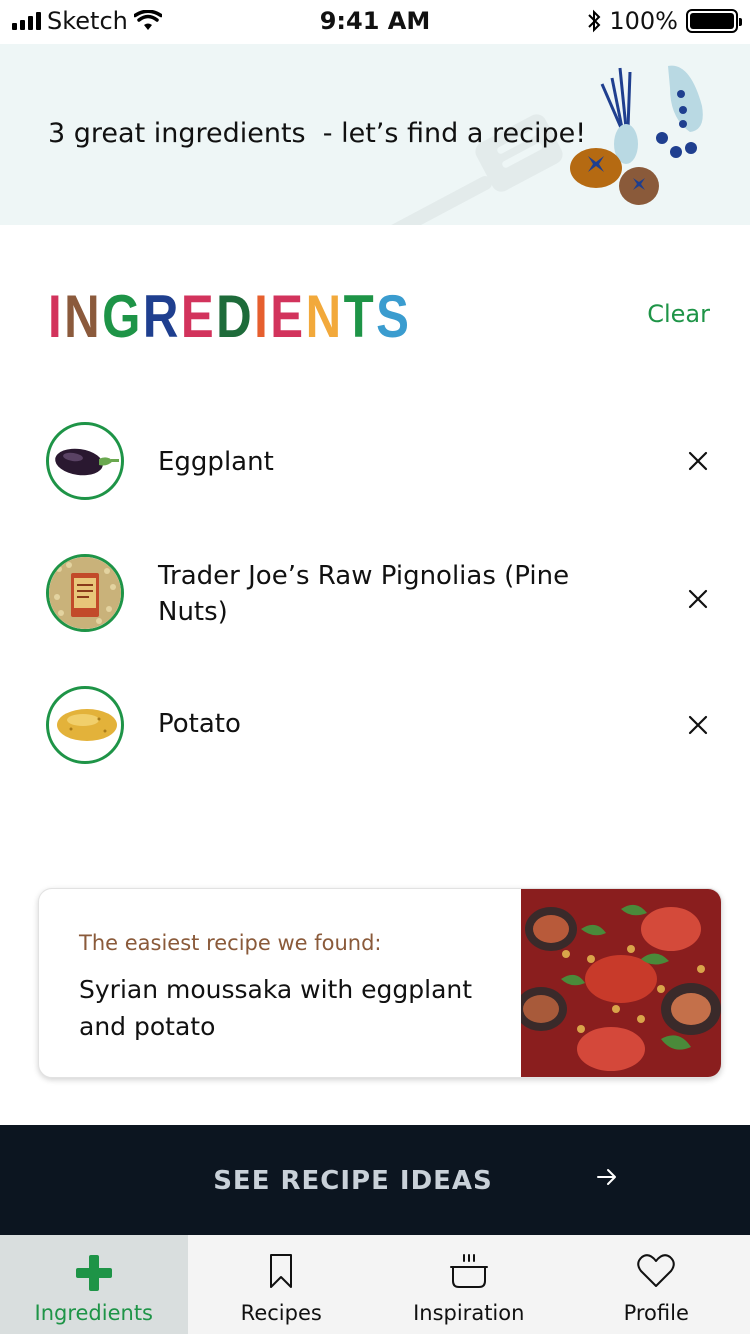 The image size is (750, 1334). I want to click on see-recipe-ideas-button: SEE RECIPE IDEAS, so click(375, 1180).